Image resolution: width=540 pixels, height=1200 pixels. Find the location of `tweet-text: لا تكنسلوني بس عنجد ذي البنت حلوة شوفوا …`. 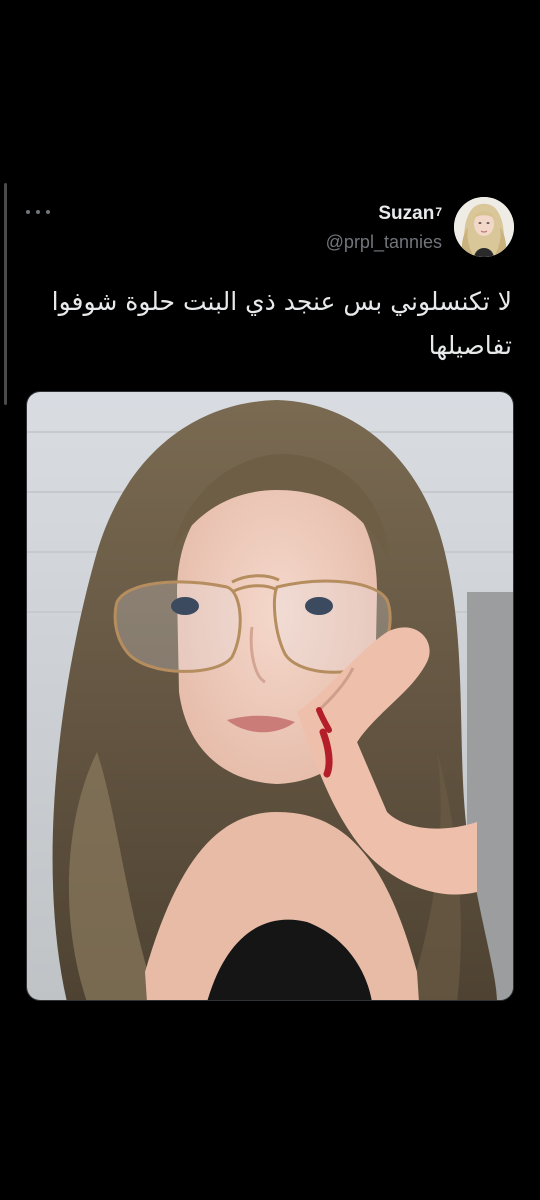

tweet-text: لا تكنسلوني بس عنجد ذي البنت حلوة شوفوا … is located at coordinates (281, 323).